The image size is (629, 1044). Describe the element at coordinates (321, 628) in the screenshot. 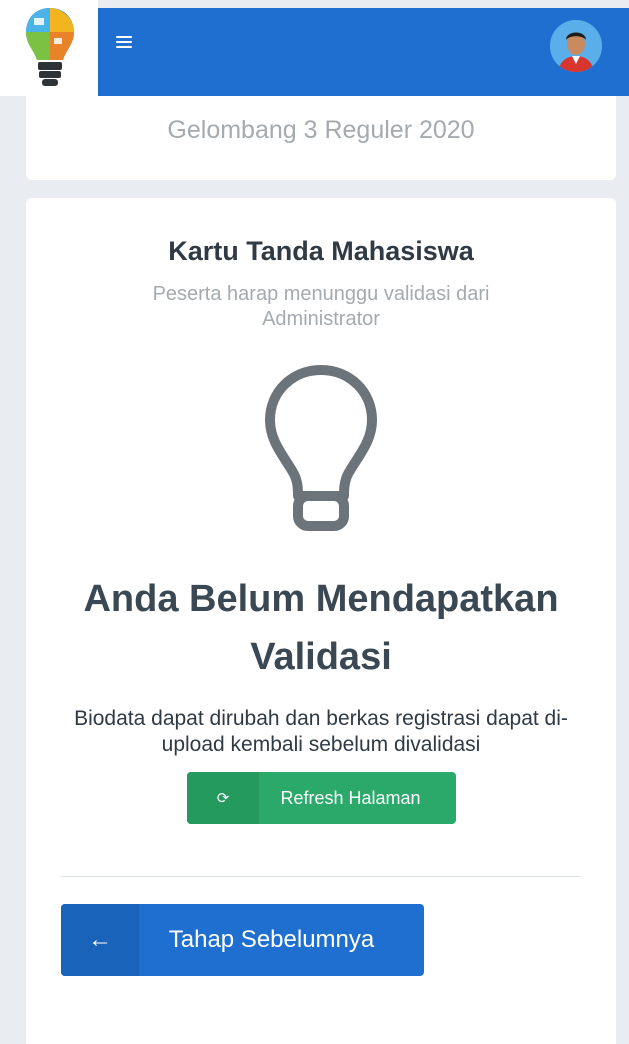

I see `status-headline: Anda Belum Mendapatkan Validasi` at that location.